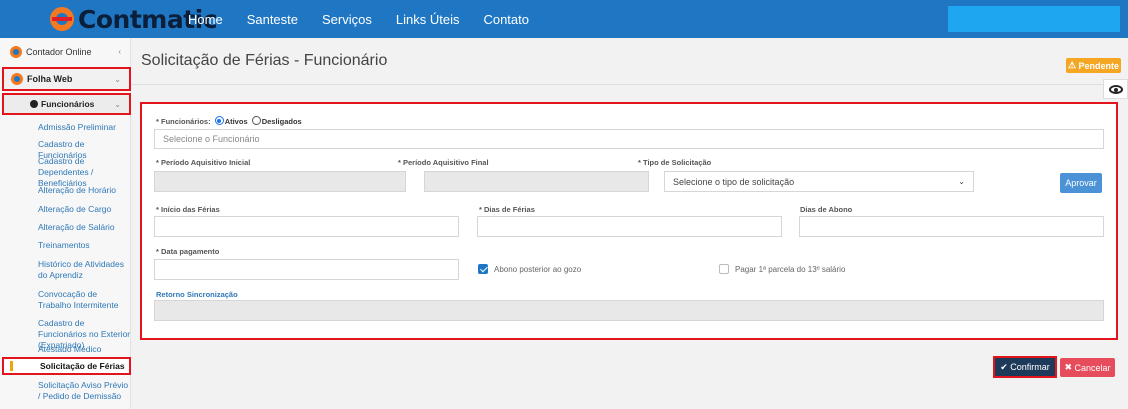 This screenshot has height=409, width=1128. I want to click on inicio-ferias-input, so click(306, 226).